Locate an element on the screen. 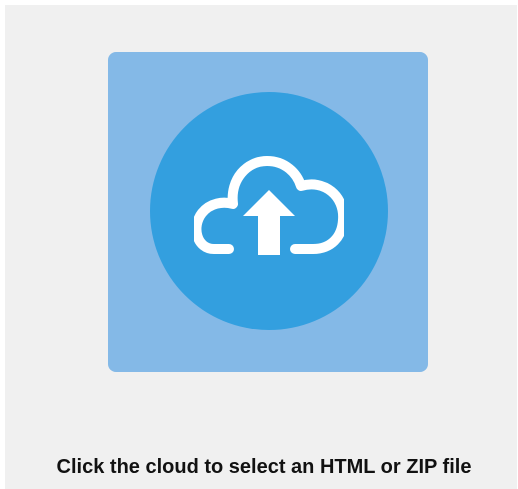 The width and height of the screenshot is (518, 489). cloud-upload-icon is located at coordinates (269, 209).